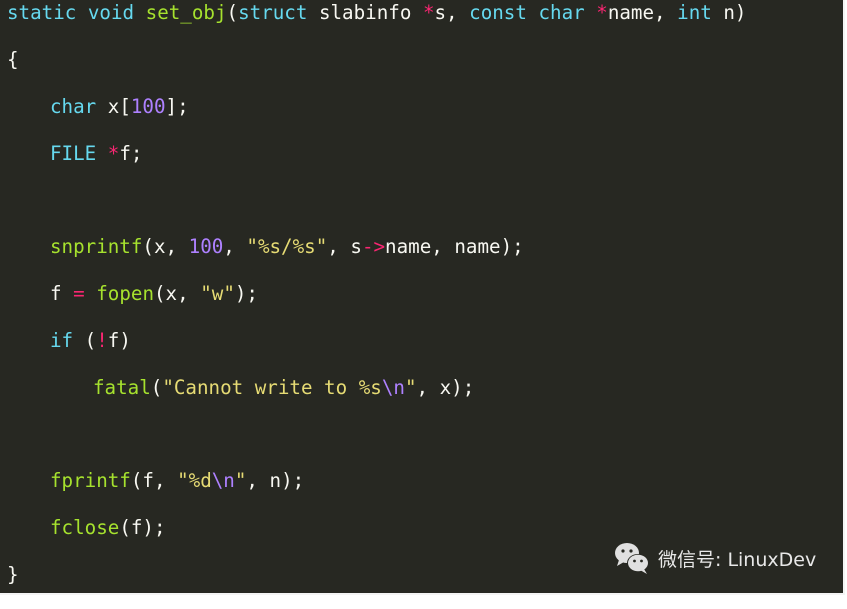  I want to click on plain-token: f;, so click(131, 153).